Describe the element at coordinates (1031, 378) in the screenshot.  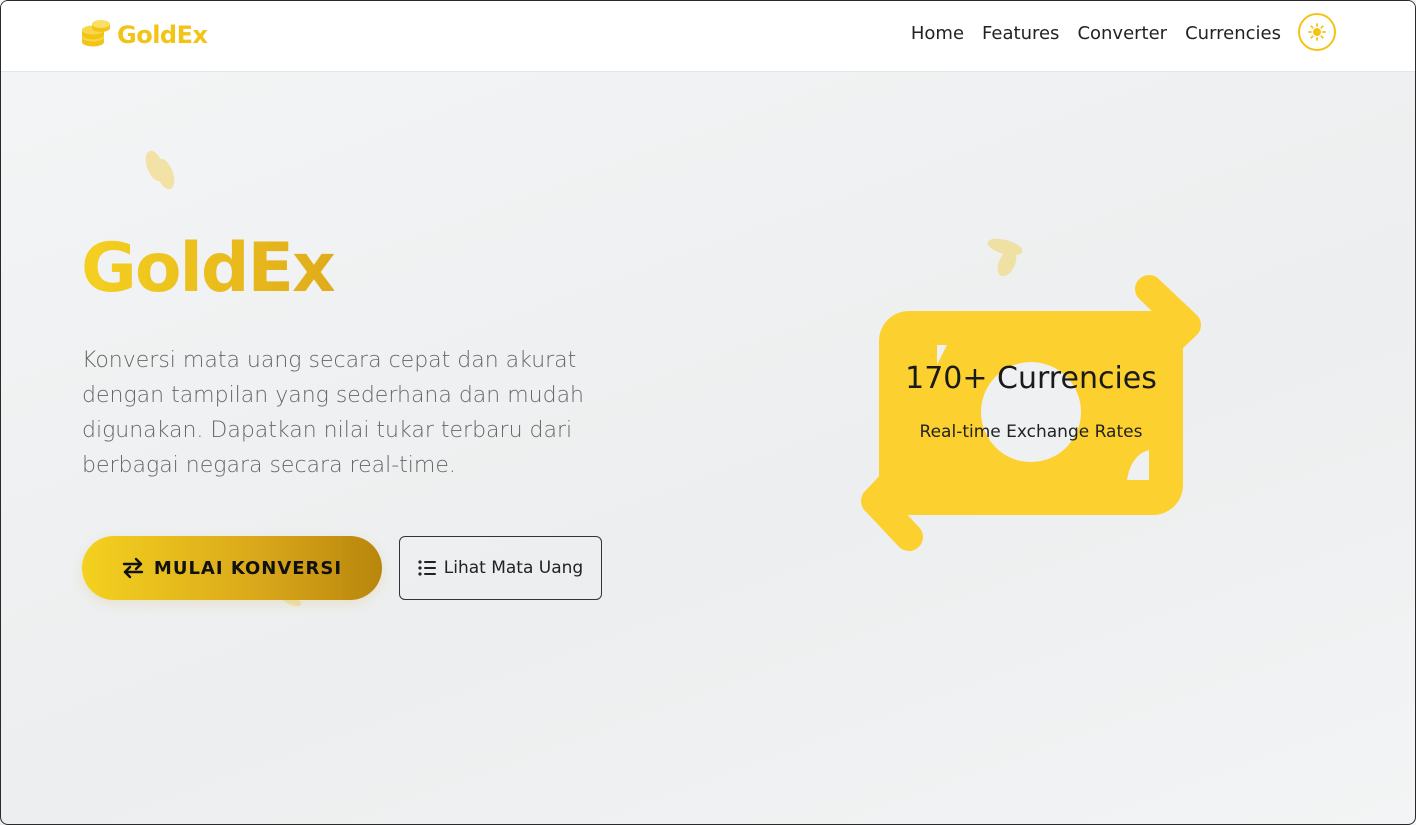
I see `currency-count-title: 170+ Currencies` at that location.